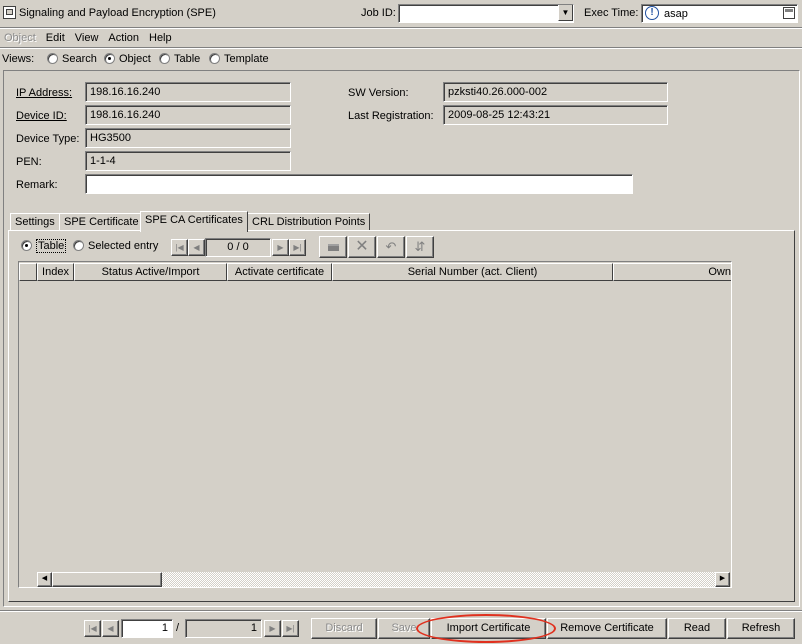 Image resolution: width=802 pixels, height=644 pixels. I want to click on remove-certificate-button: Remove Certificate, so click(607, 628).